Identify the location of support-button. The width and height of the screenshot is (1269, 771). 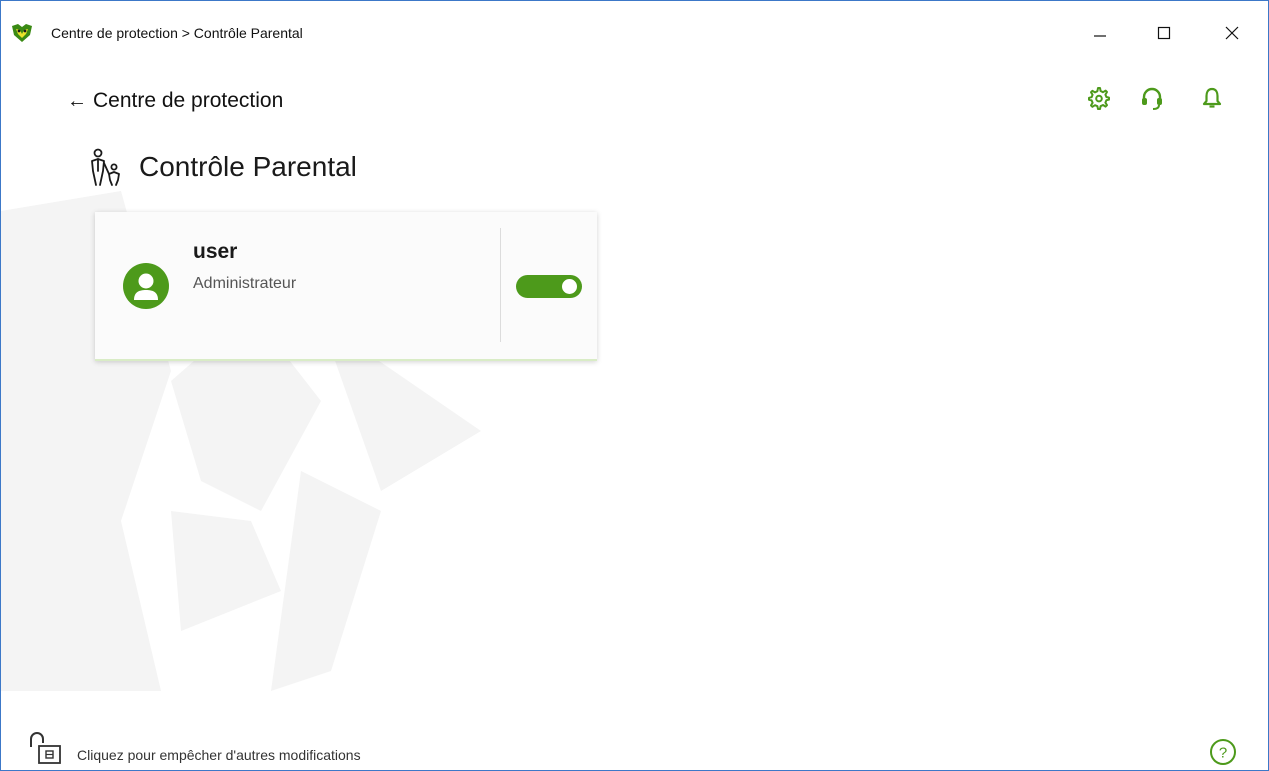
(1152, 98).